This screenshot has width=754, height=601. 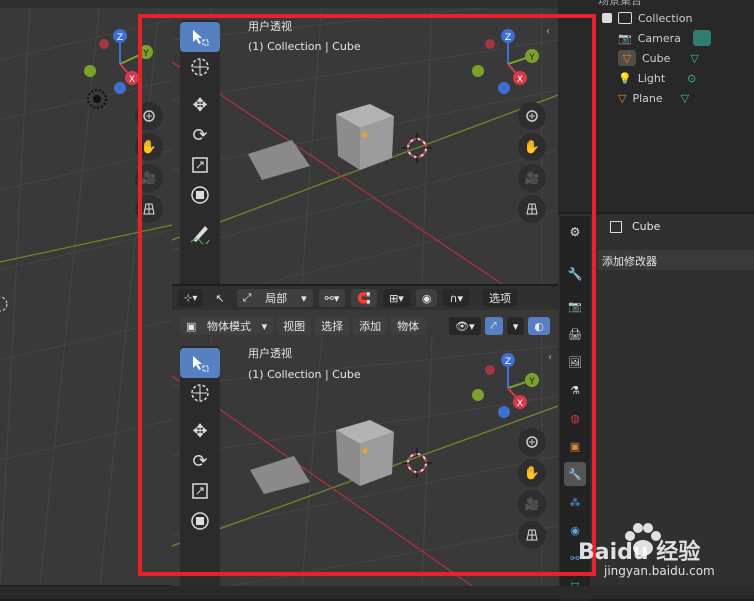 I want to click on add-modifier-button: 添加修改器, so click(x=676, y=260).